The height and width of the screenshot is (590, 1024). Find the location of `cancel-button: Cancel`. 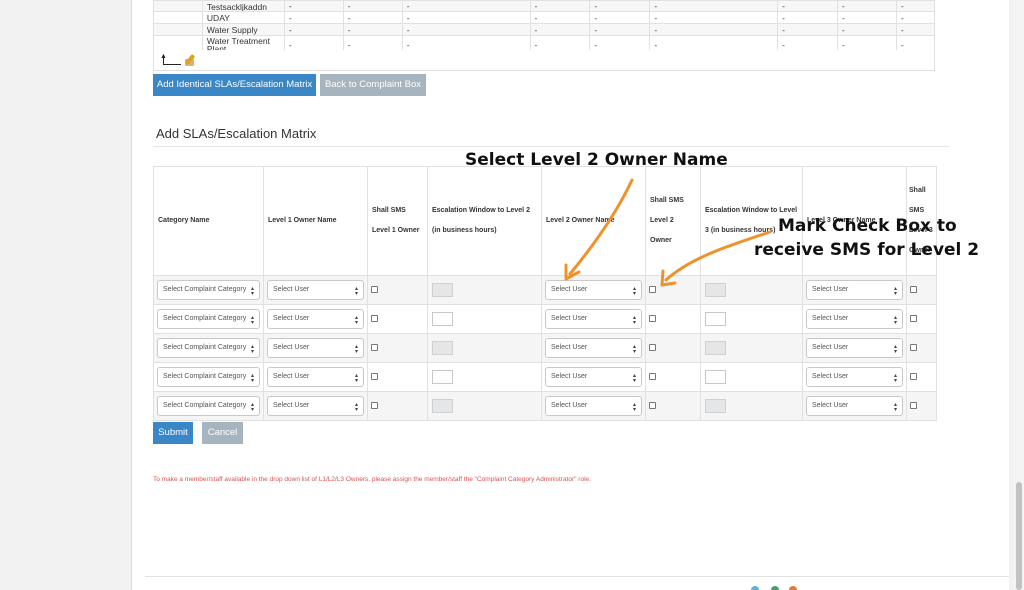

cancel-button: Cancel is located at coordinates (222, 433).